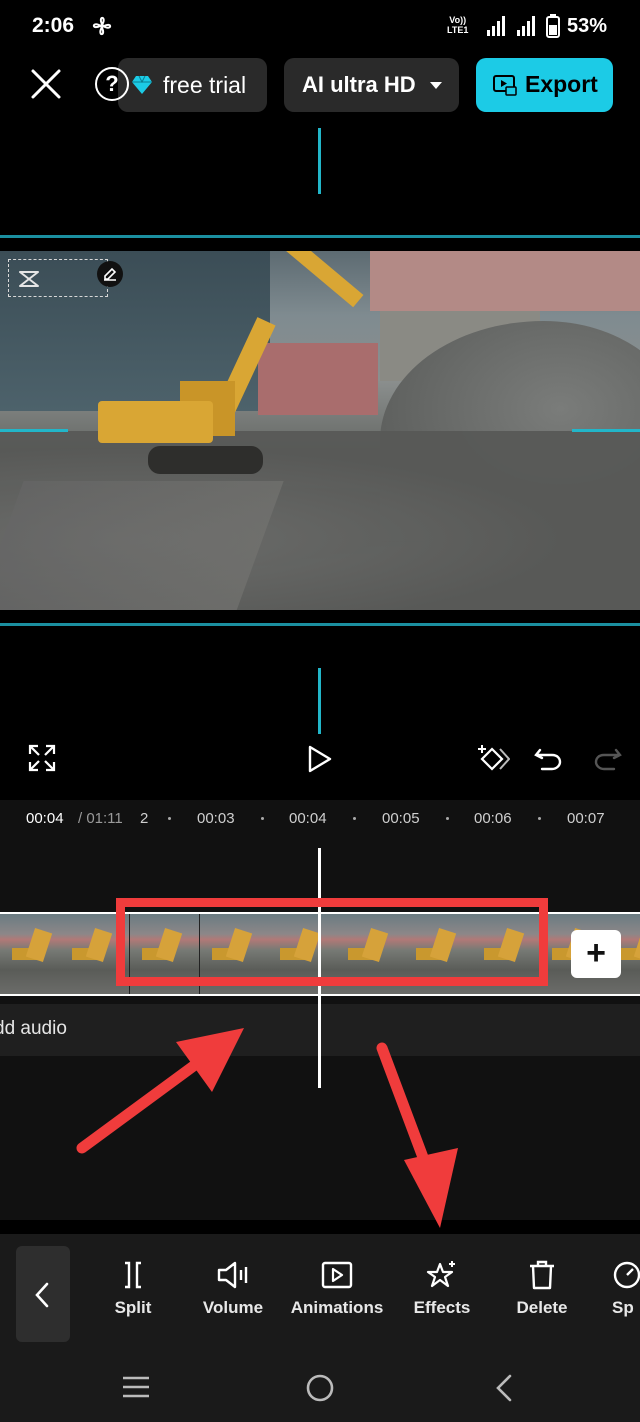  I want to click on system-navigation-bar, so click(320, 1387).